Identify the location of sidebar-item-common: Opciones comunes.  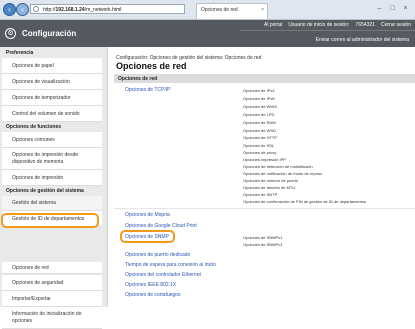
(52, 140).